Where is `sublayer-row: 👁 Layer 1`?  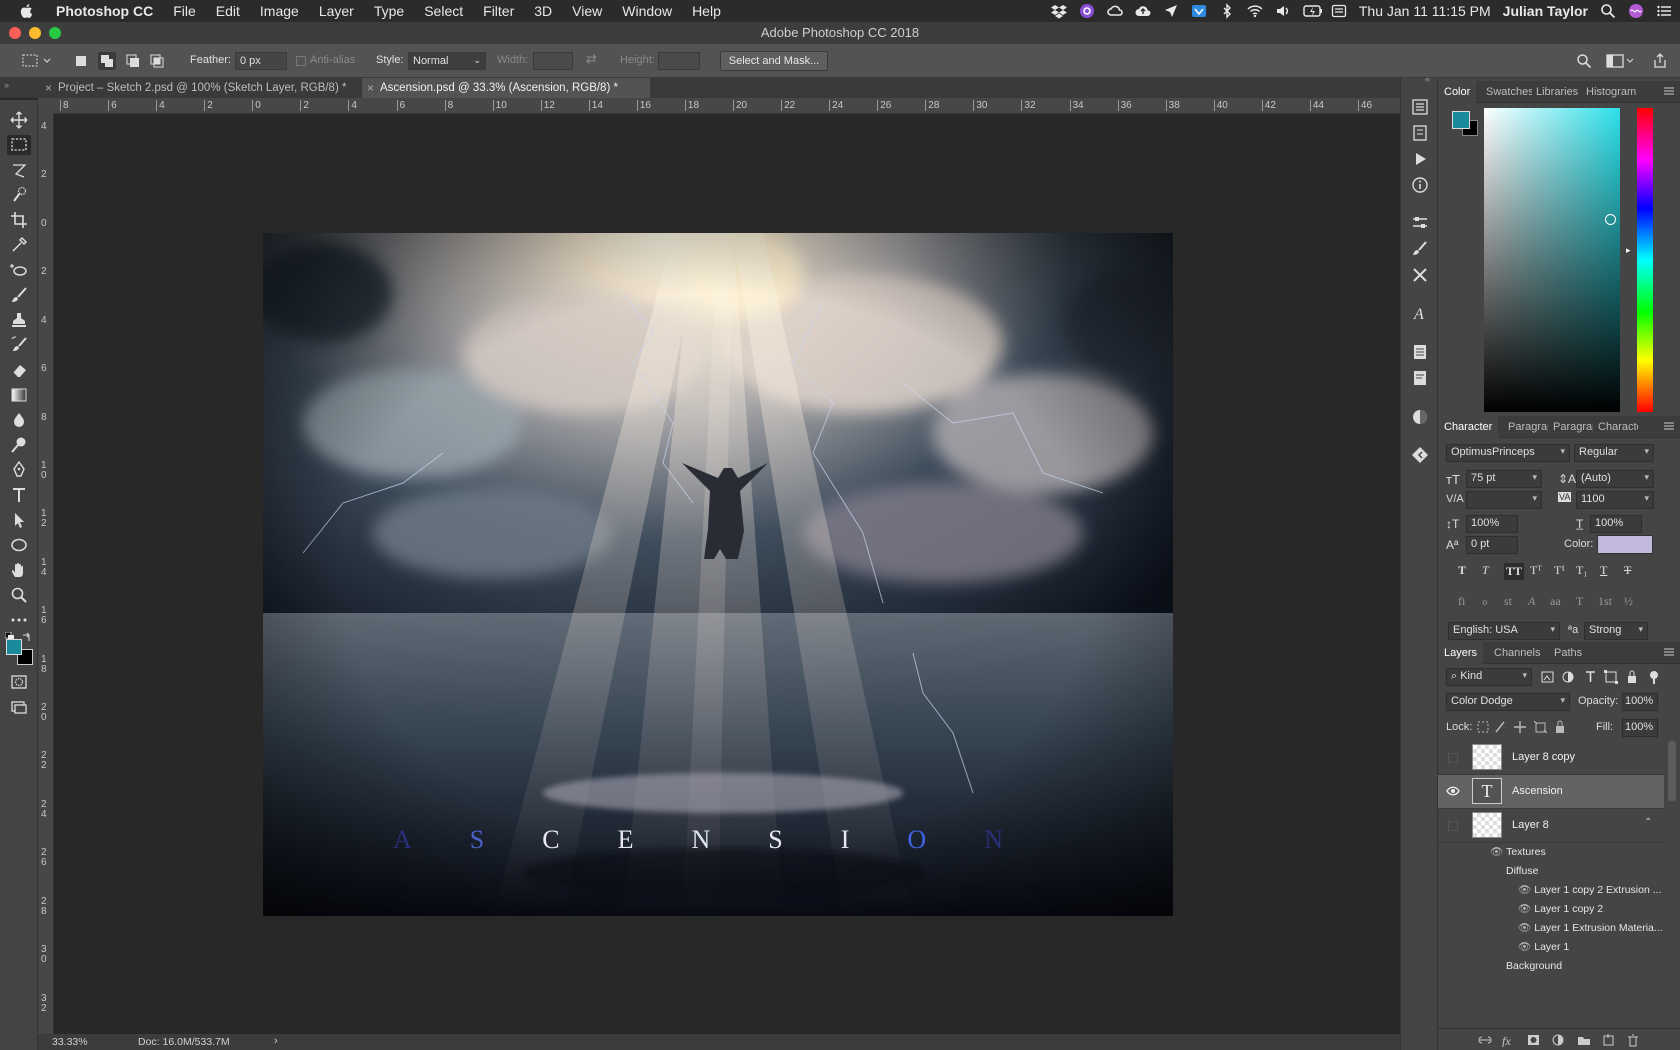 sublayer-row: 👁 Layer 1 is located at coordinates (1591, 947).